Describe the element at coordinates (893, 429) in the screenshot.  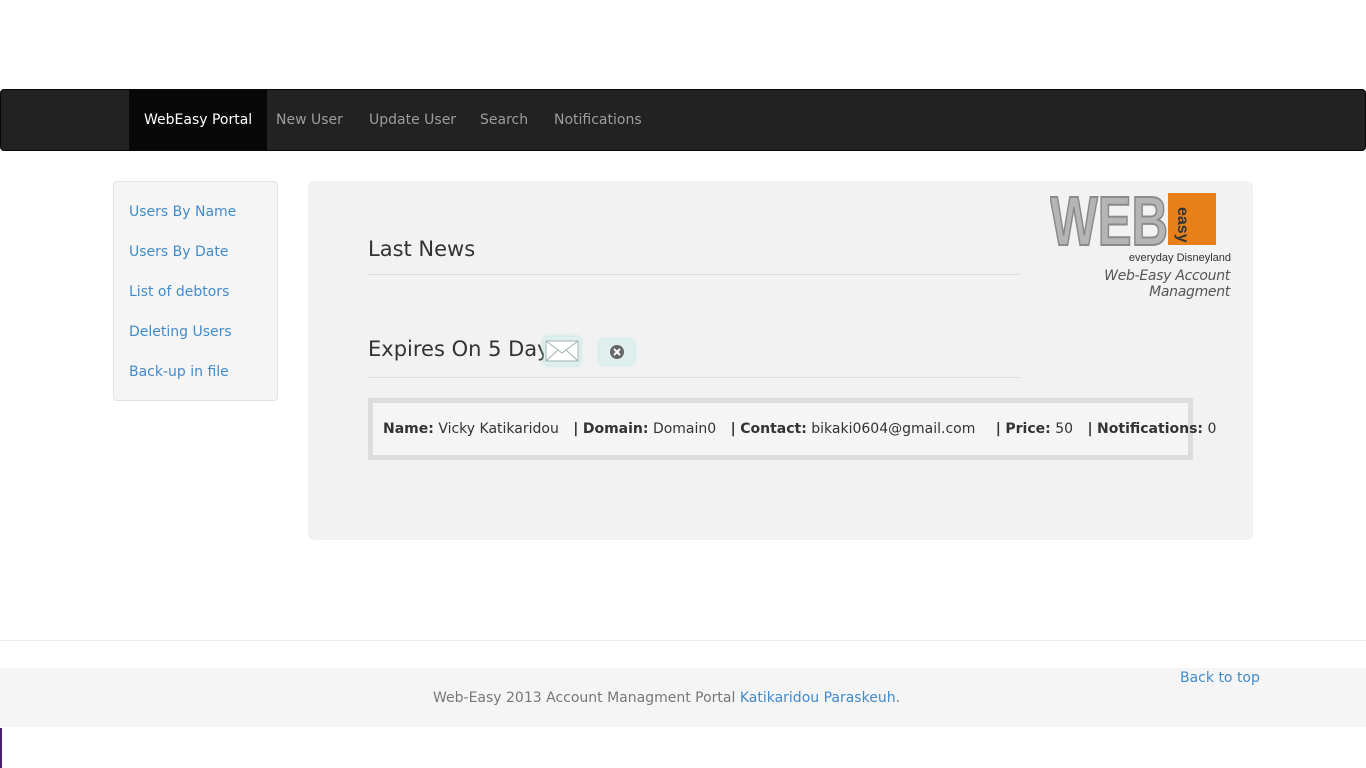
I see `contact-value: bikaki0604@gmail.com` at that location.